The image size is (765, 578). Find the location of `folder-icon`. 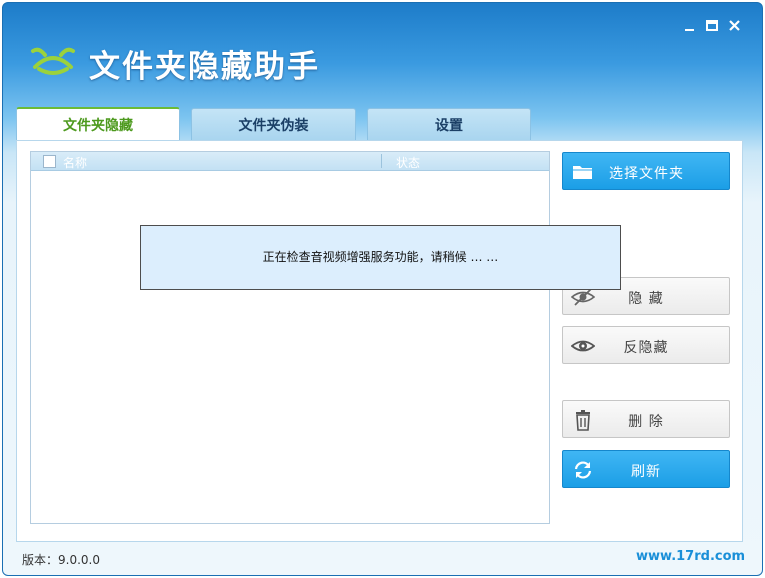

folder-icon is located at coordinates (582, 172).